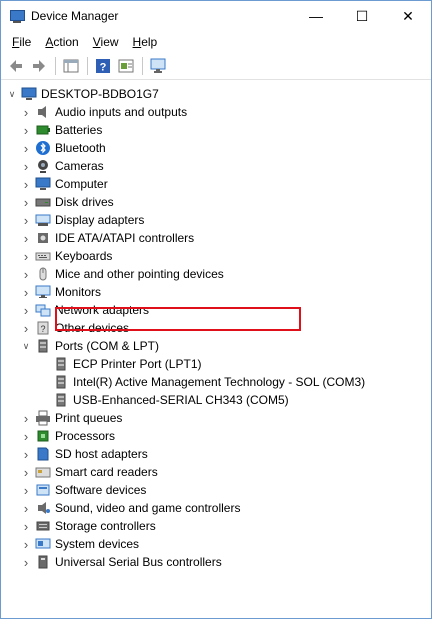 Image resolution: width=432 pixels, height=619 pixels. I want to click on tree-category-label: Universal Serial Bus controllers, so click(138, 562).